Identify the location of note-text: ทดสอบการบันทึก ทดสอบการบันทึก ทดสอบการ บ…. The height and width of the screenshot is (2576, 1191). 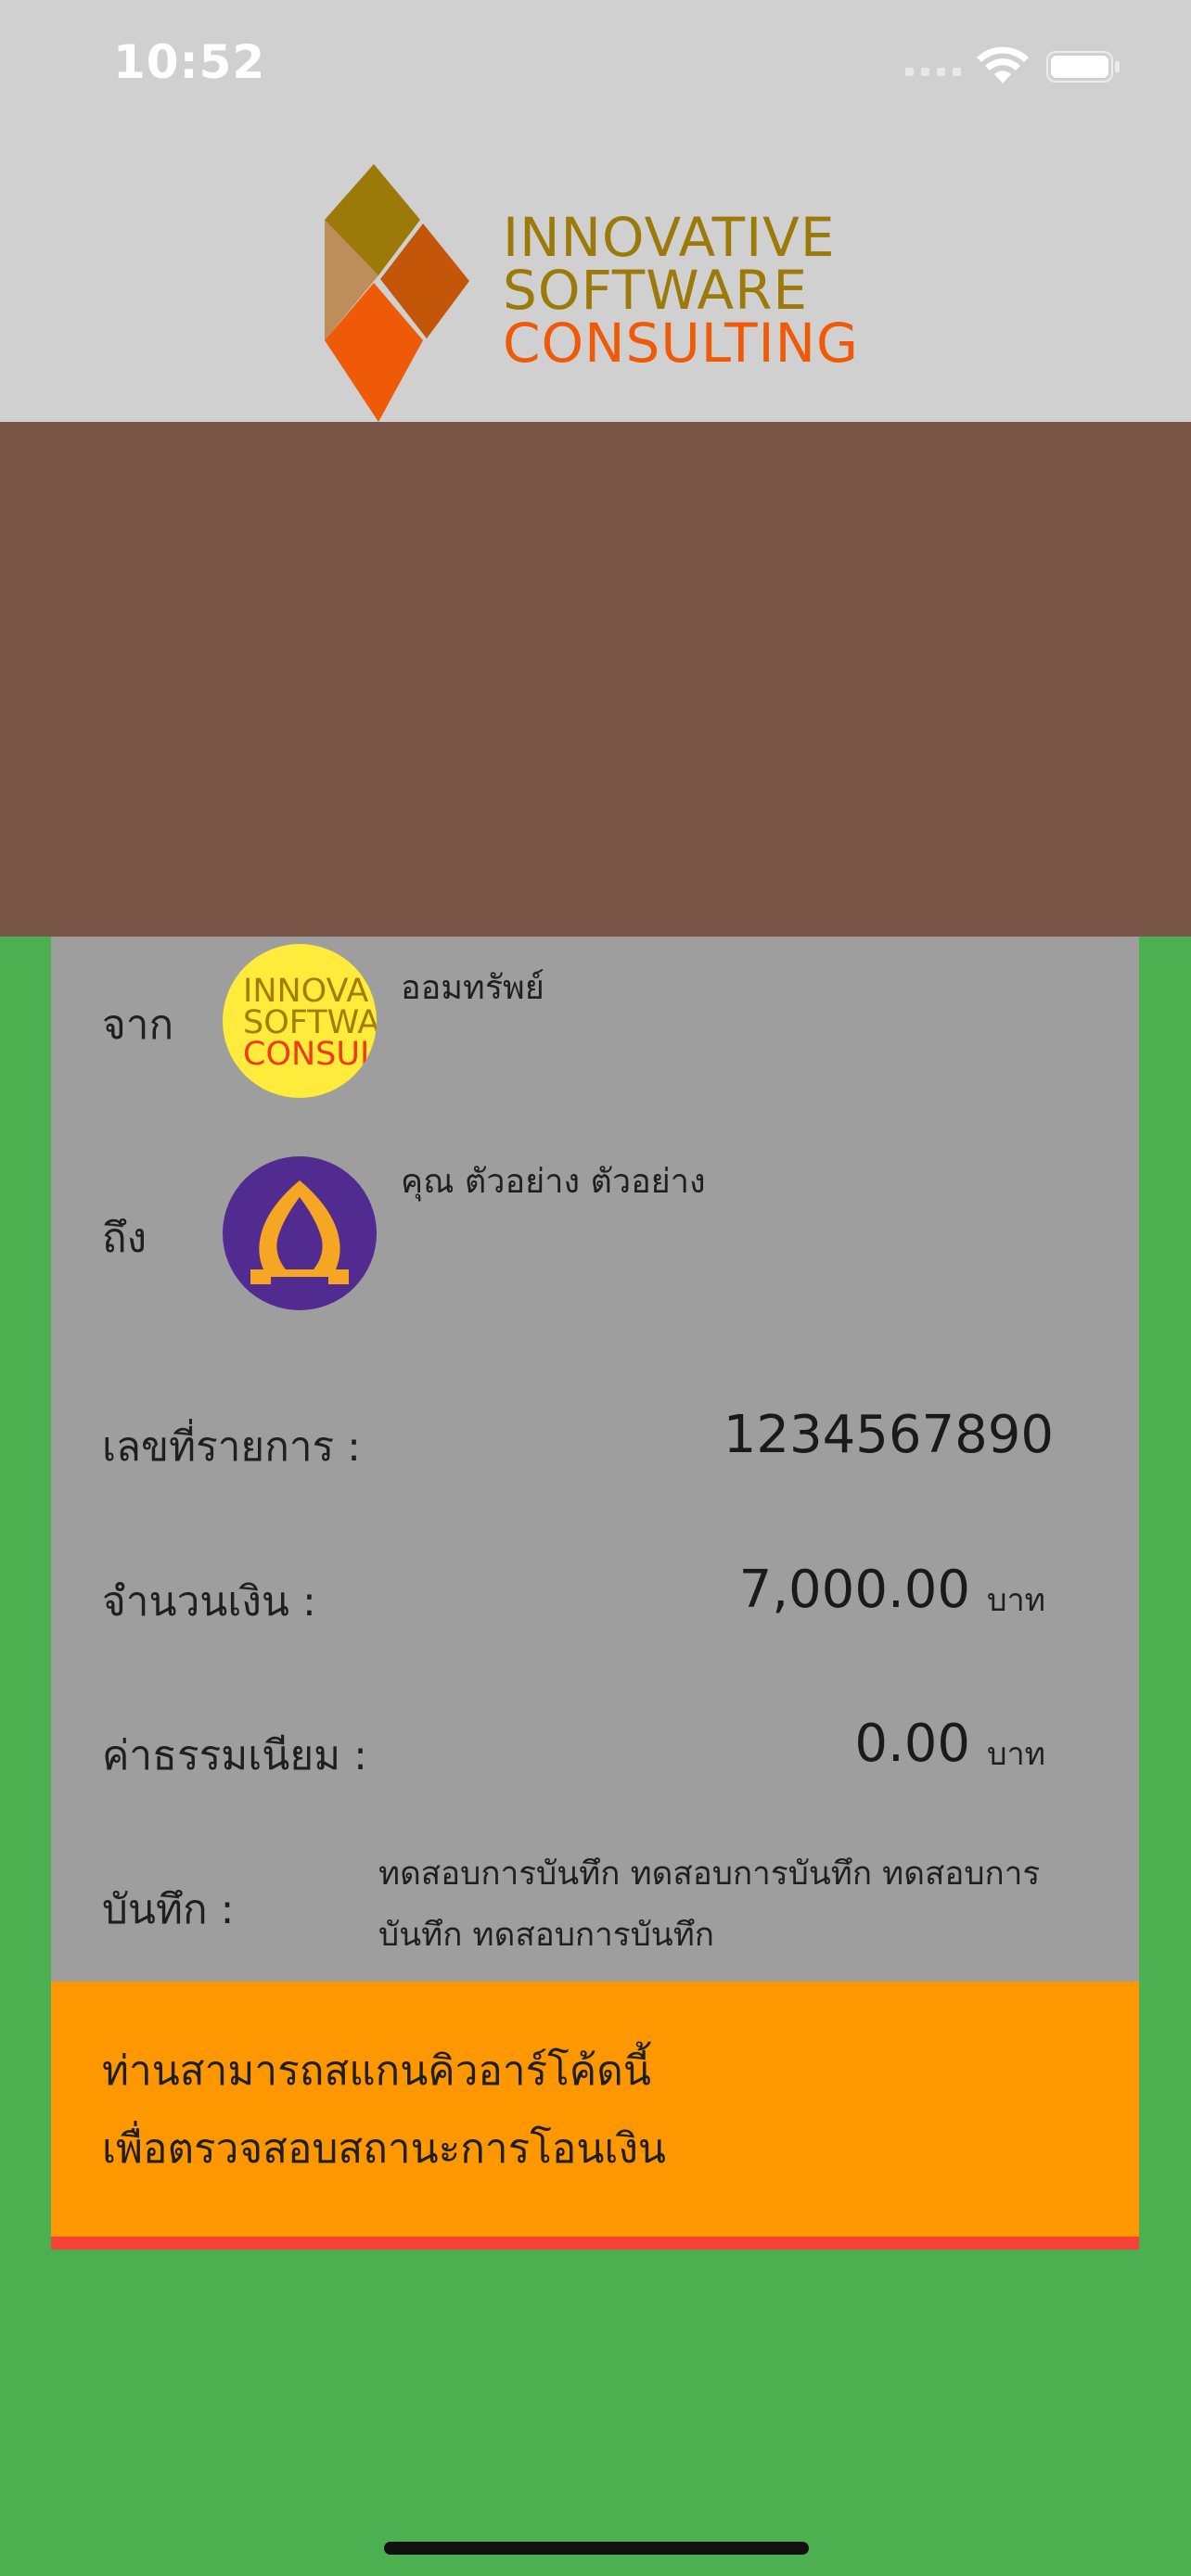
(712, 1904).